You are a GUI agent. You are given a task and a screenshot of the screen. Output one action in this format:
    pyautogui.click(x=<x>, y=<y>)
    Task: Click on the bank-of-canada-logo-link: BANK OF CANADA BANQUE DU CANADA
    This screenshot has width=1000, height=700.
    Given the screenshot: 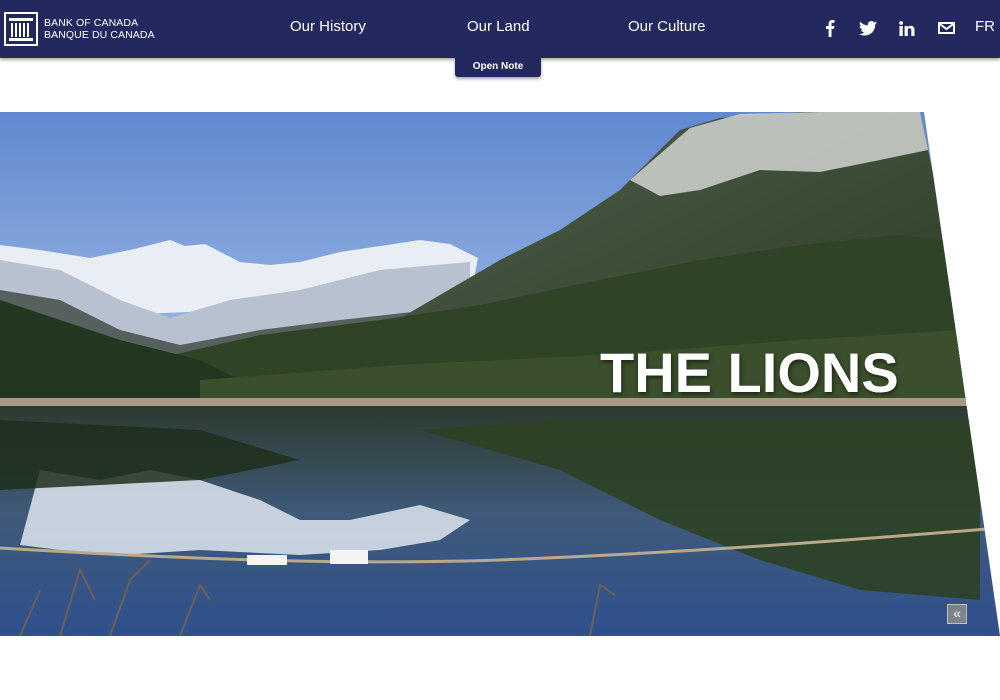 What is the action you would take?
    pyautogui.click(x=79, y=29)
    